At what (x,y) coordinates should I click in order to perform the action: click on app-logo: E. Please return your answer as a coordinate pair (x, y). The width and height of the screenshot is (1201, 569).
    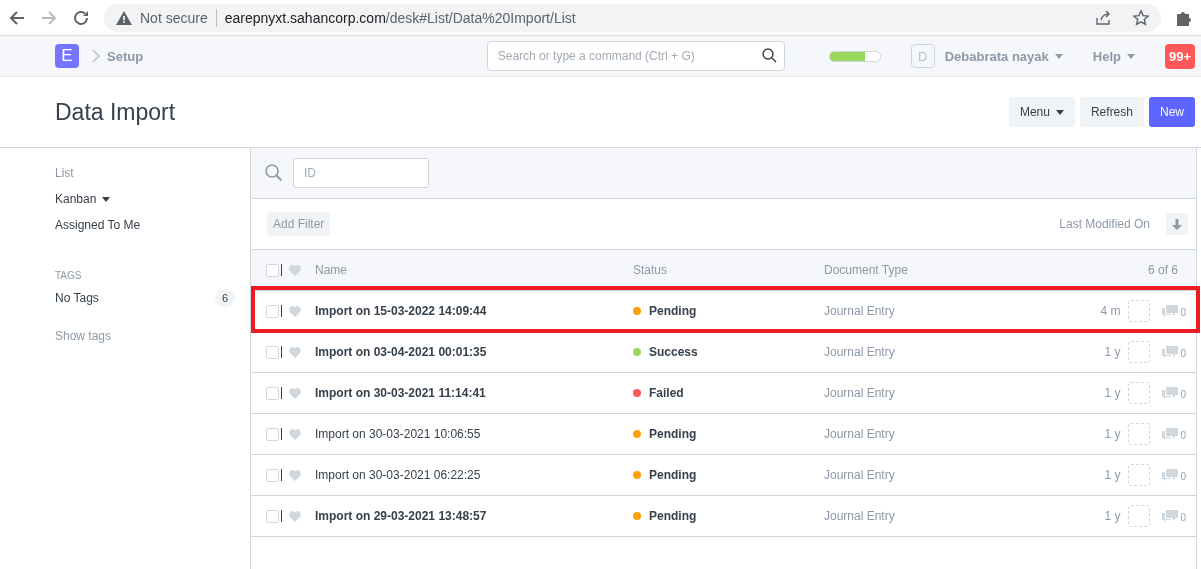
    Looking at the image, I should click on (67, 56).